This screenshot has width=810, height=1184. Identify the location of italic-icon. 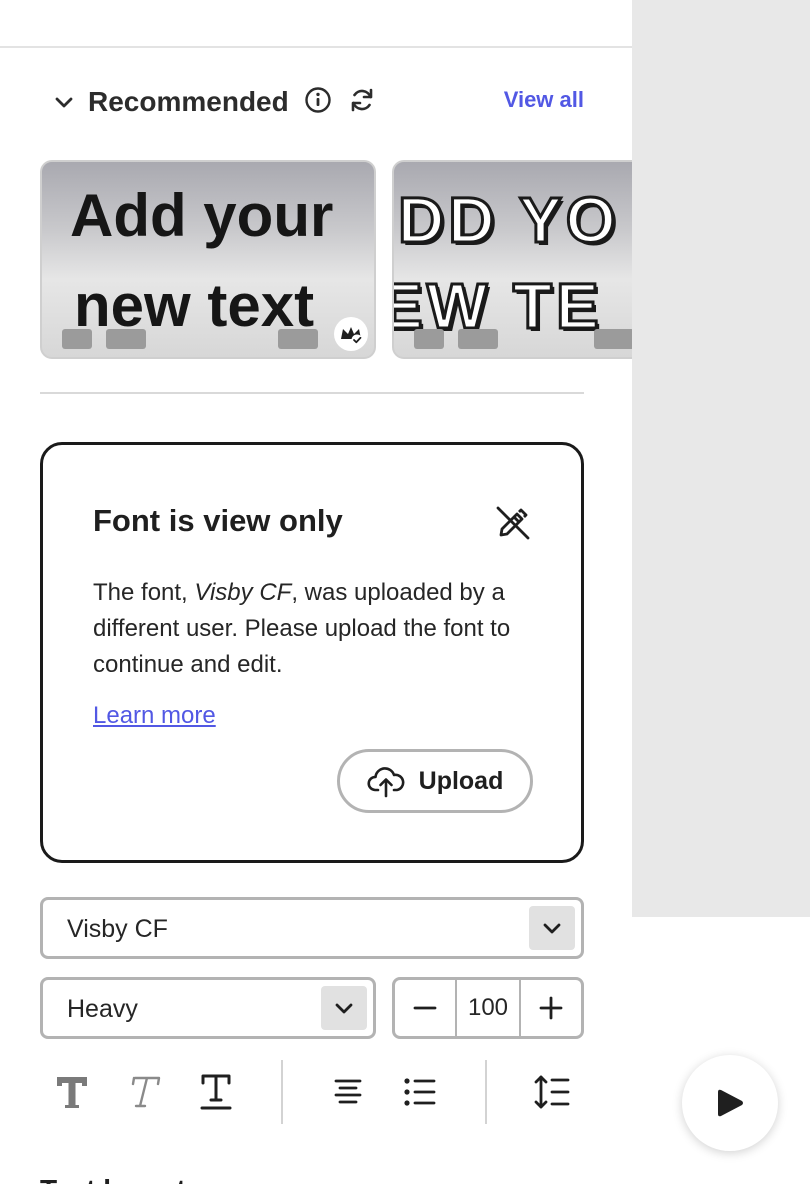
(146, 1092).